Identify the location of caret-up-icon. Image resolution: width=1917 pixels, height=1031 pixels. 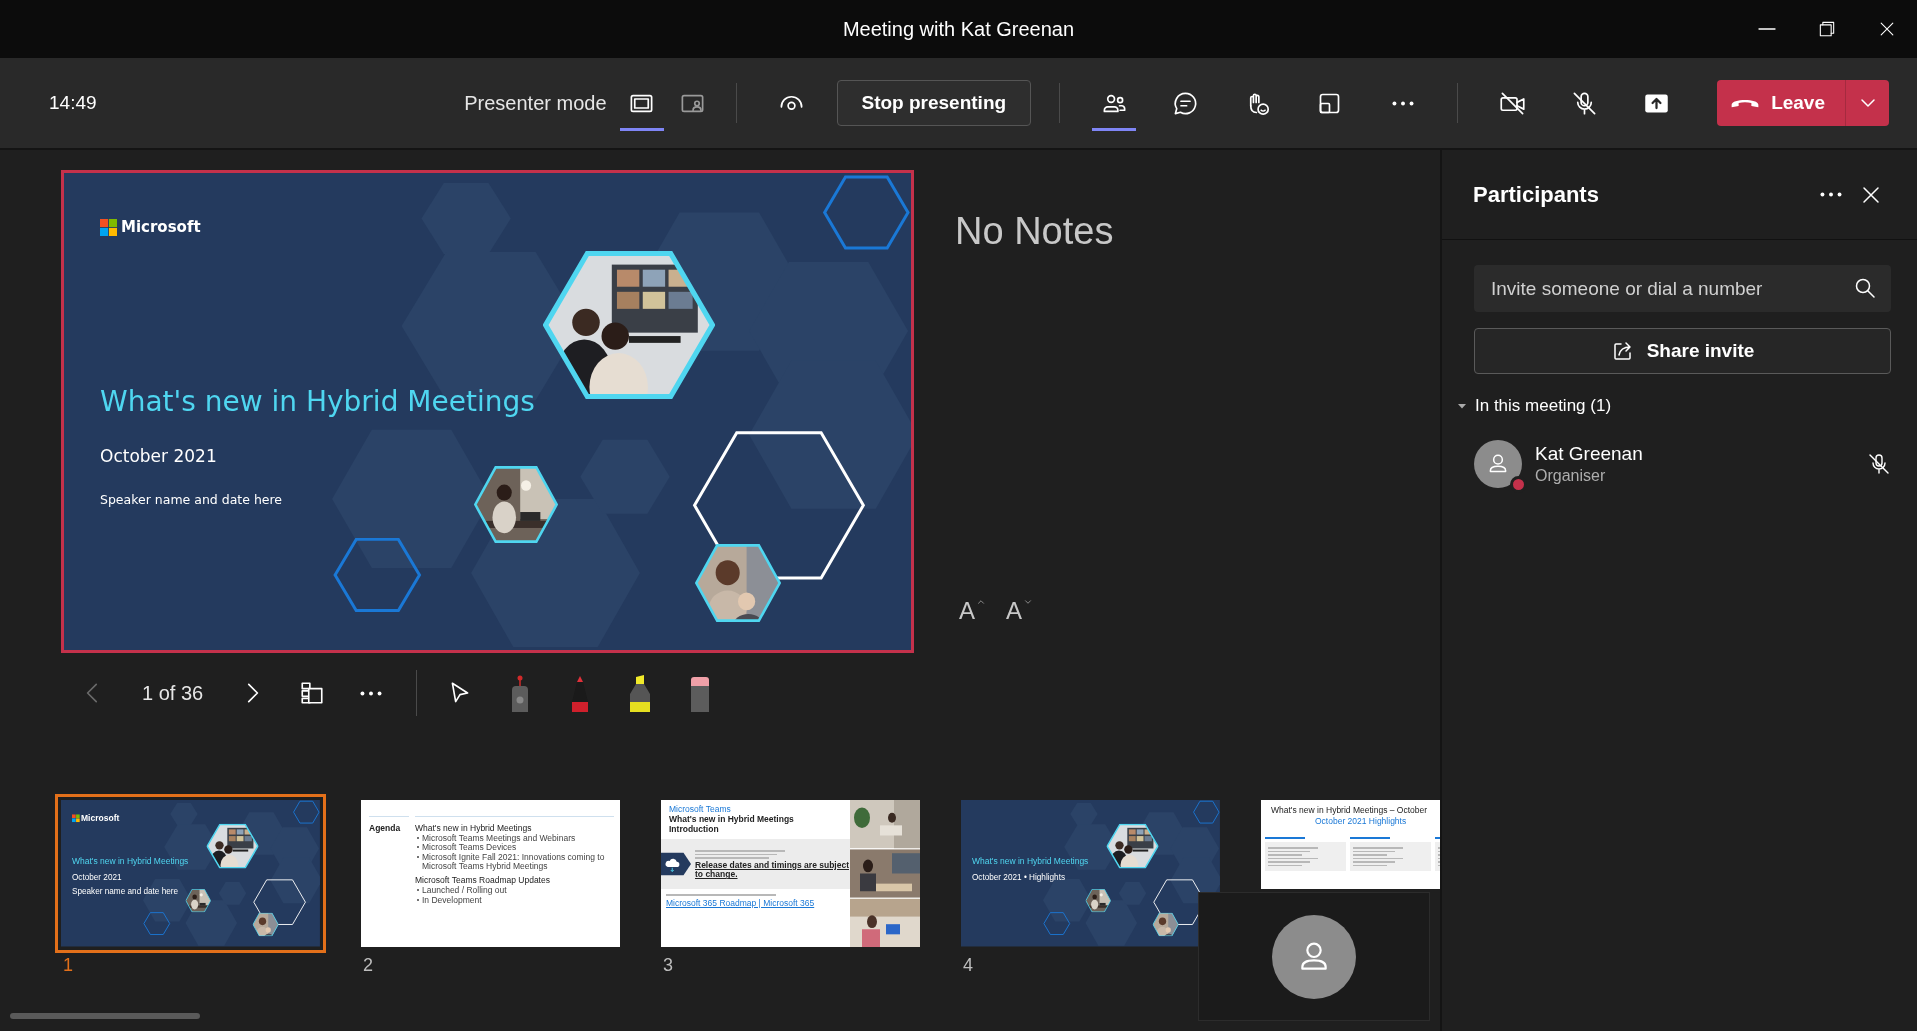
(981, 602).